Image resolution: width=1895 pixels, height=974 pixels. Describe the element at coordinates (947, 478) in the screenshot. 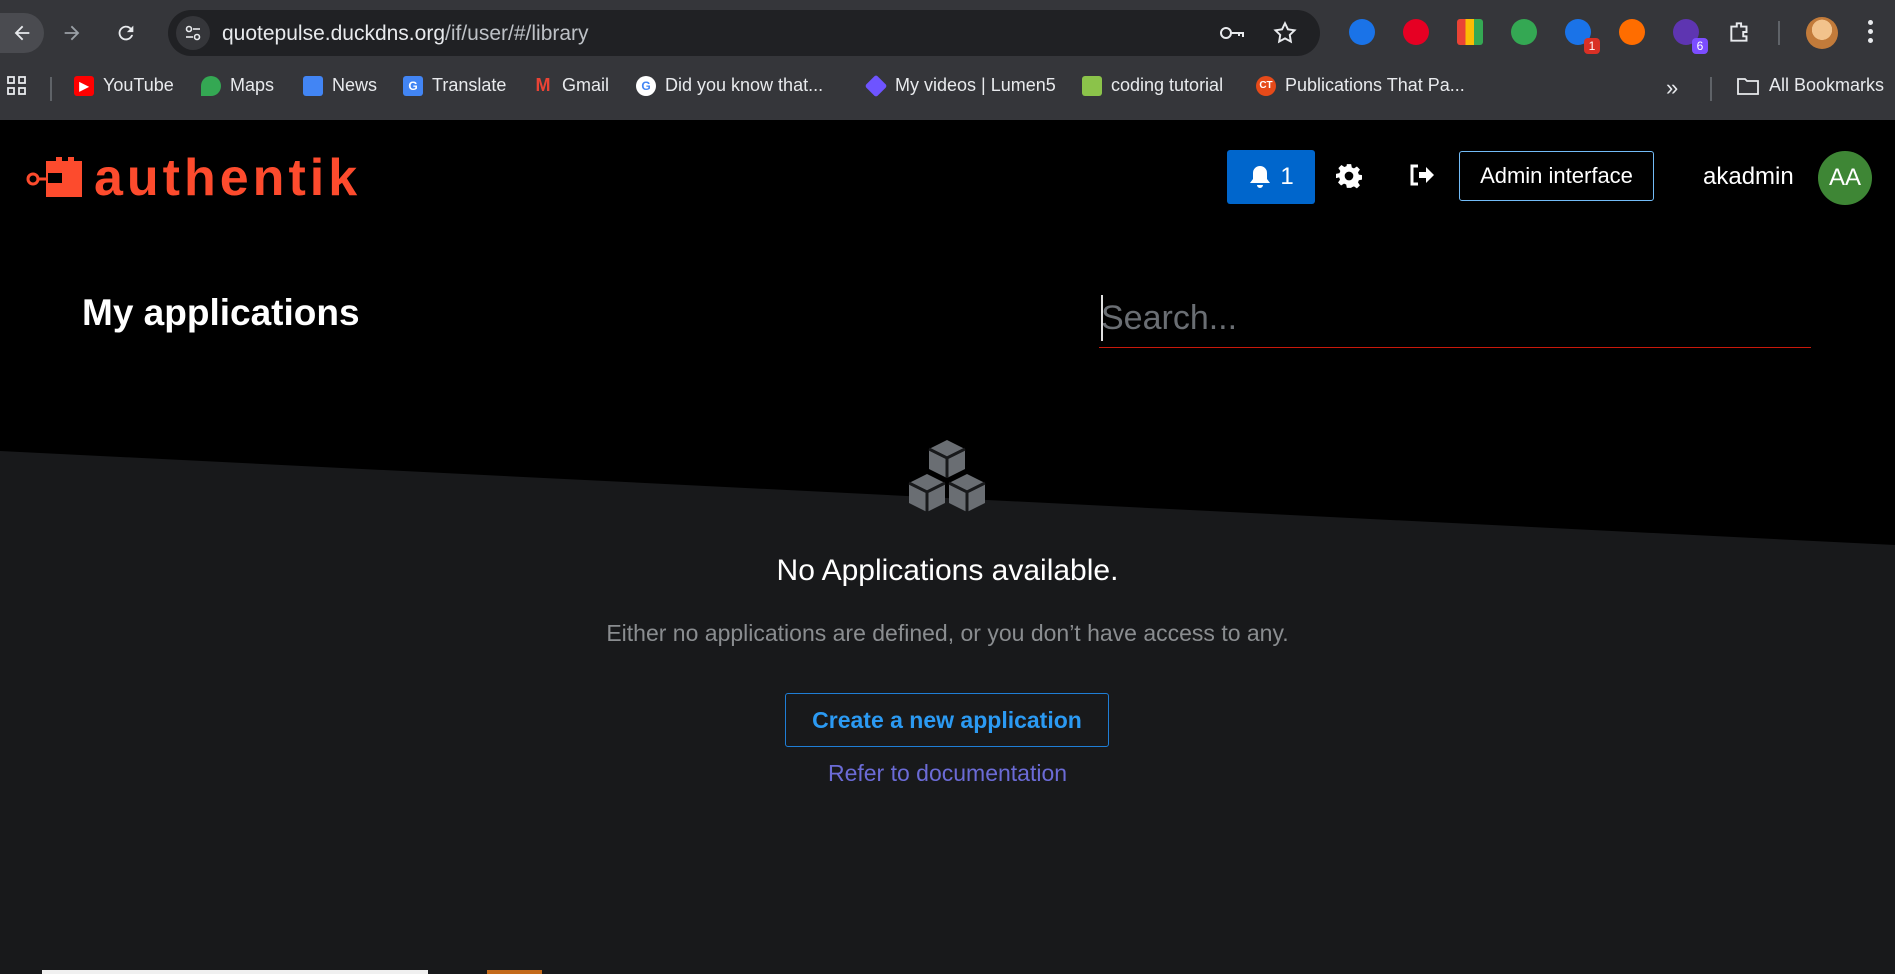

I see `cubes-icon` at that location.